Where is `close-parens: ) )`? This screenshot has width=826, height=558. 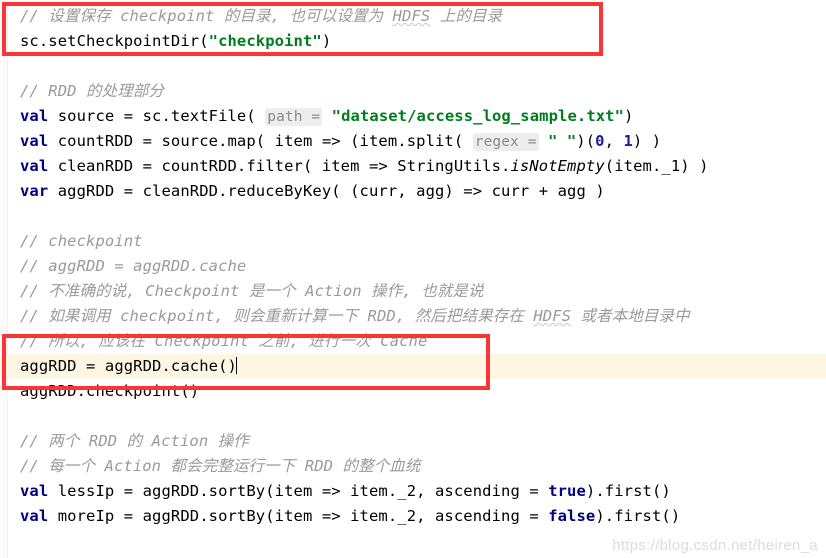
close-parens: ) ) is located at coordinates (647, 141).